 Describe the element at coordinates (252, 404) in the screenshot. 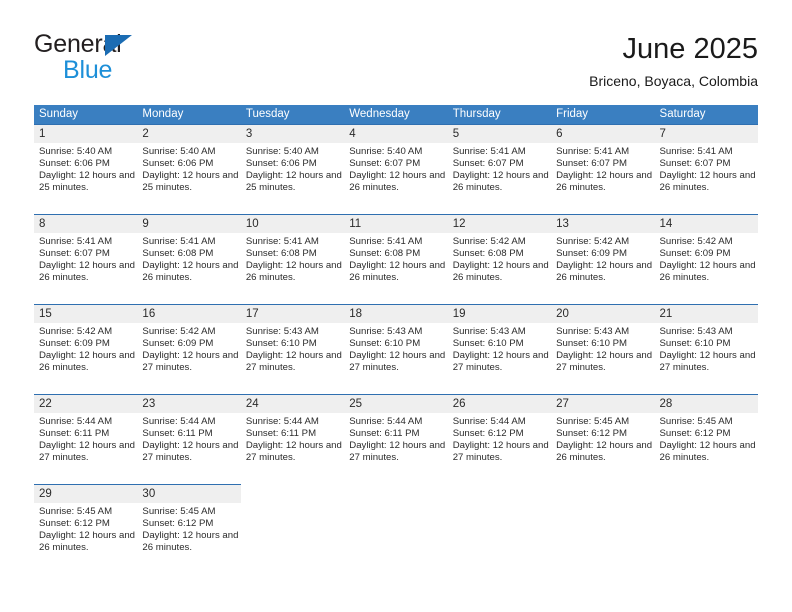

I see `day-number: 24` at that location.